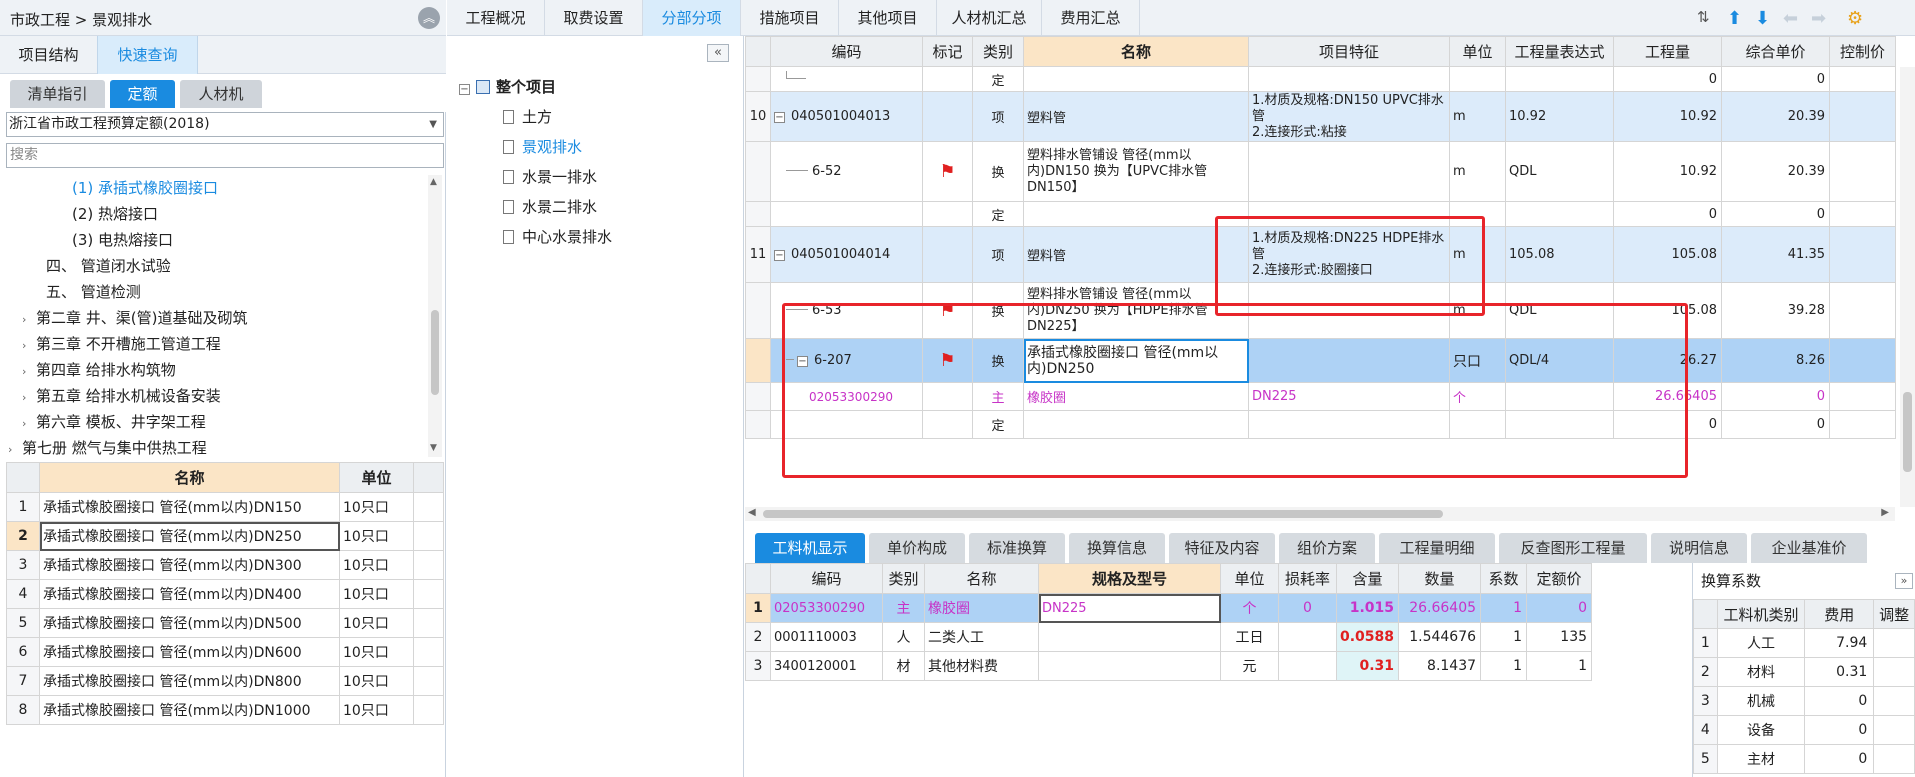 The height and width of the screenshot is (777, 1915). I want to click on col-header-spec: 规格及型号, so click(1129, 578).